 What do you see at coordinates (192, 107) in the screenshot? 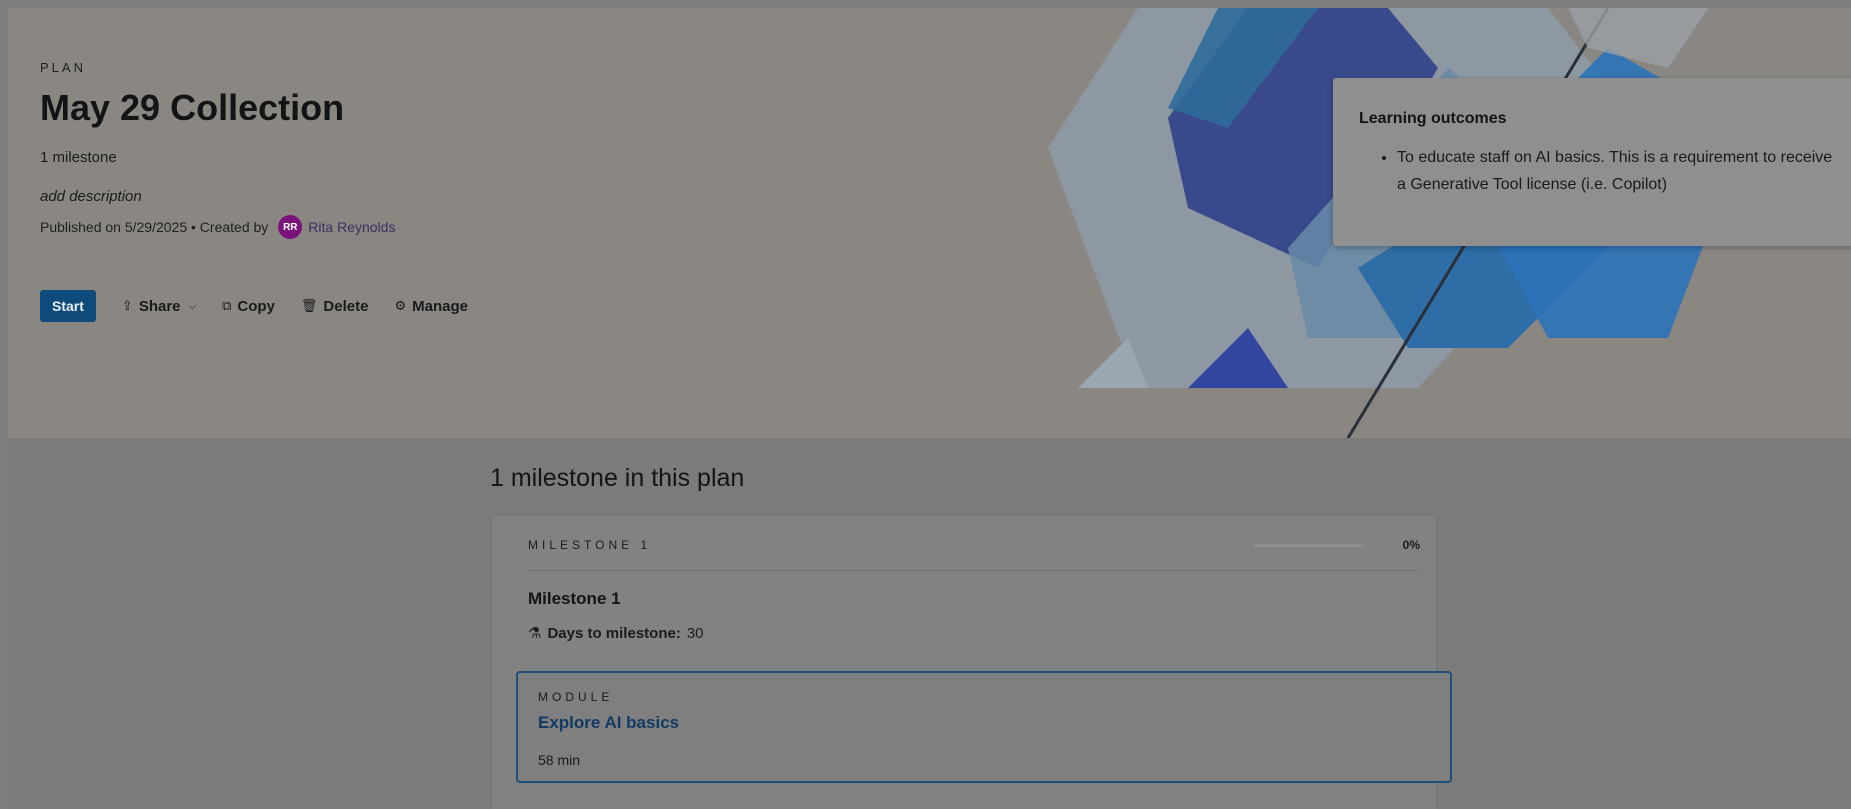
I see `page-title: May 29 Collection` at bounding box center [192, 107].